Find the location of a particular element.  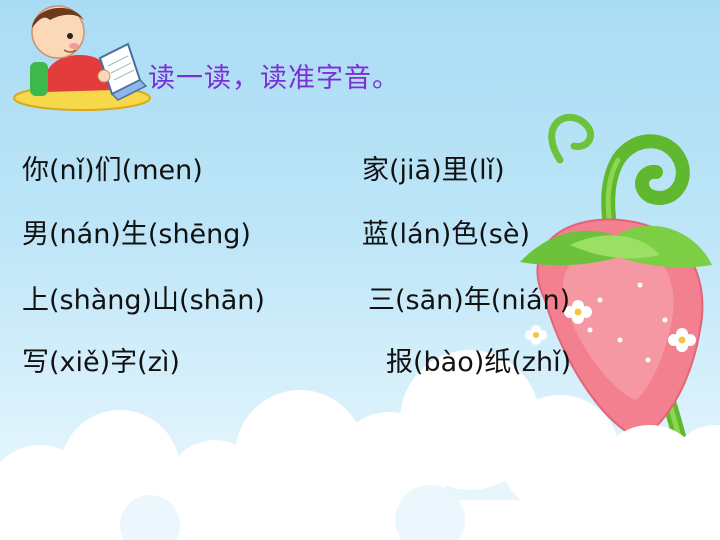

word-left-2: 男(nán)生(shēng) is located at coordinates (136, 234).